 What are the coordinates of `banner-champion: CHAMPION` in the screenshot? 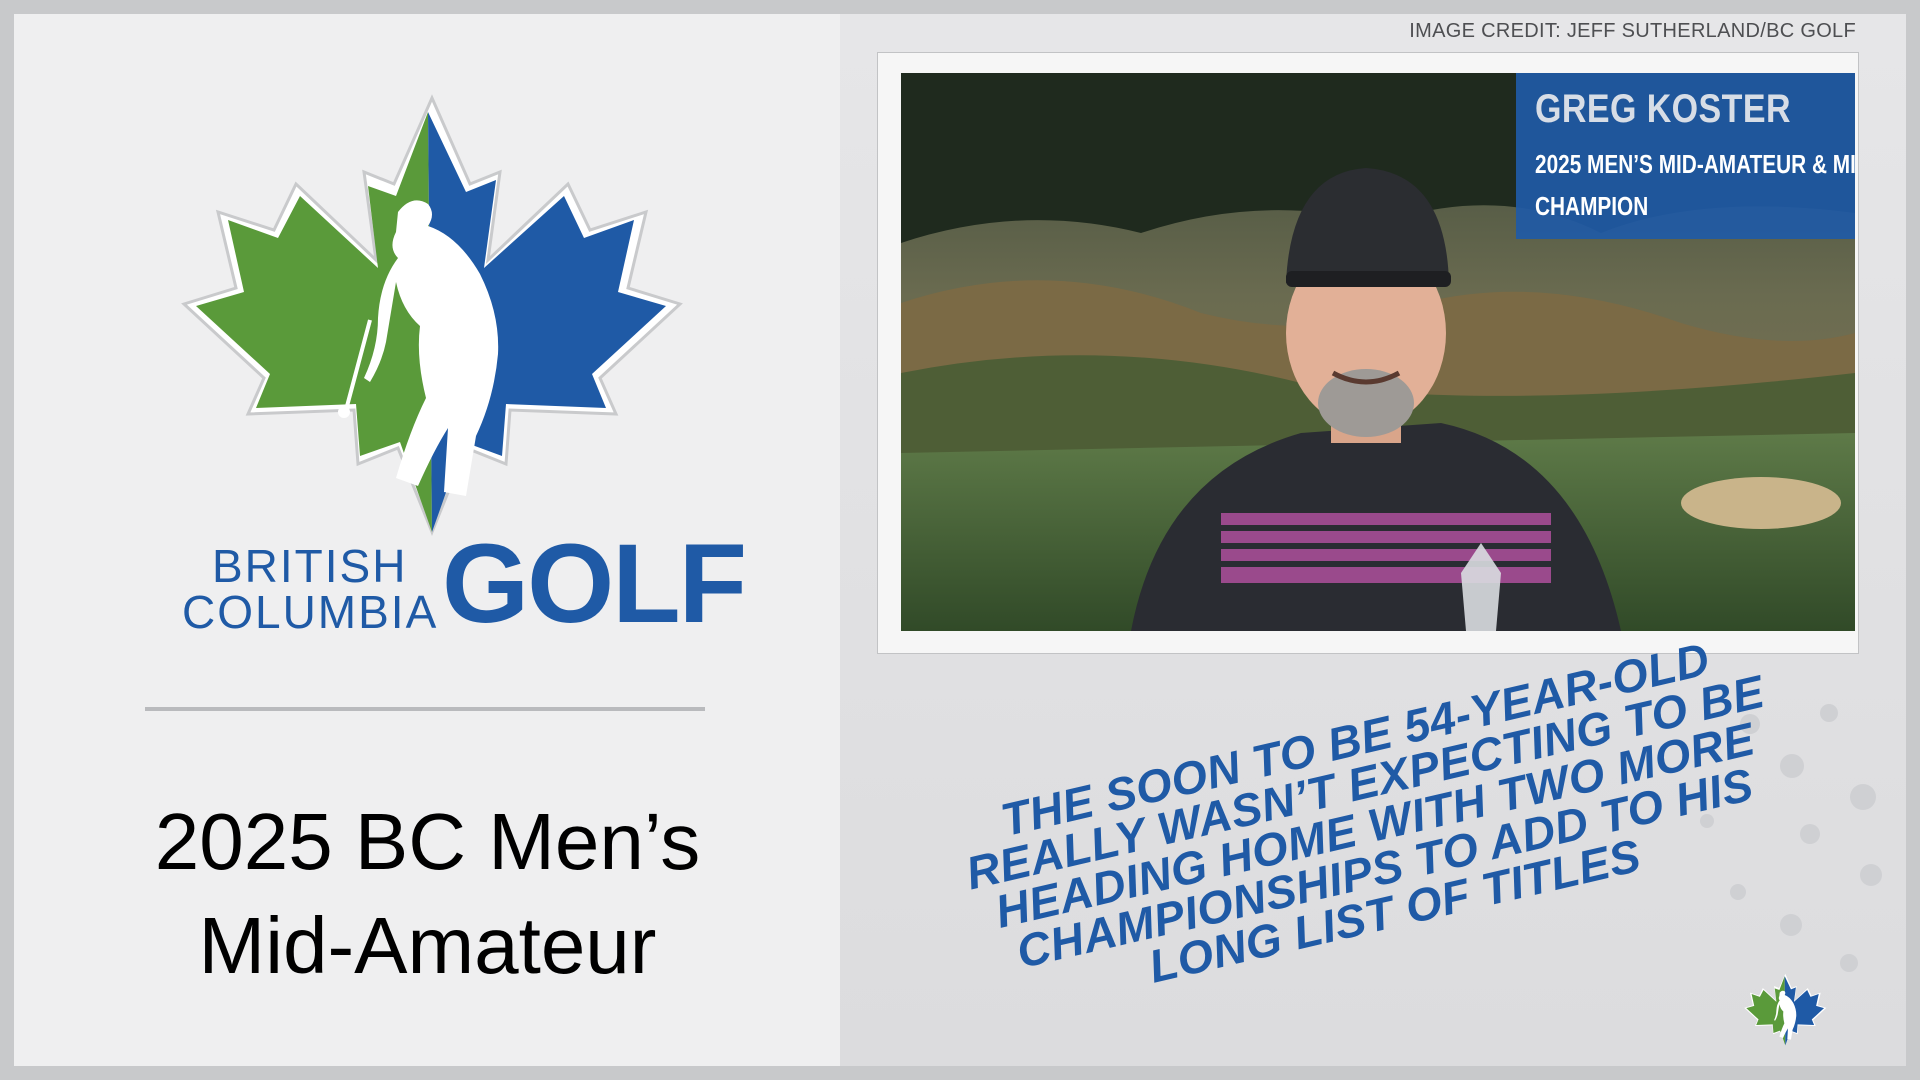 It's located at (1592, 206).